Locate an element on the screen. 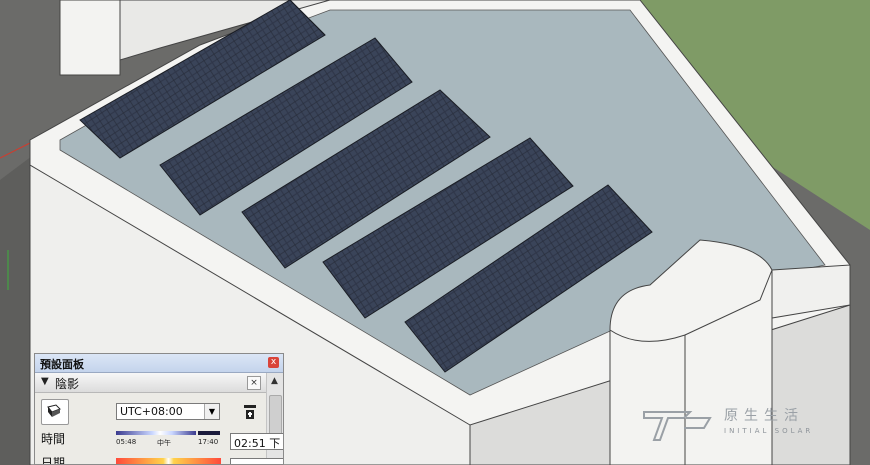  scroll-up-icon: ▲ is located at coordinates (274, 381).